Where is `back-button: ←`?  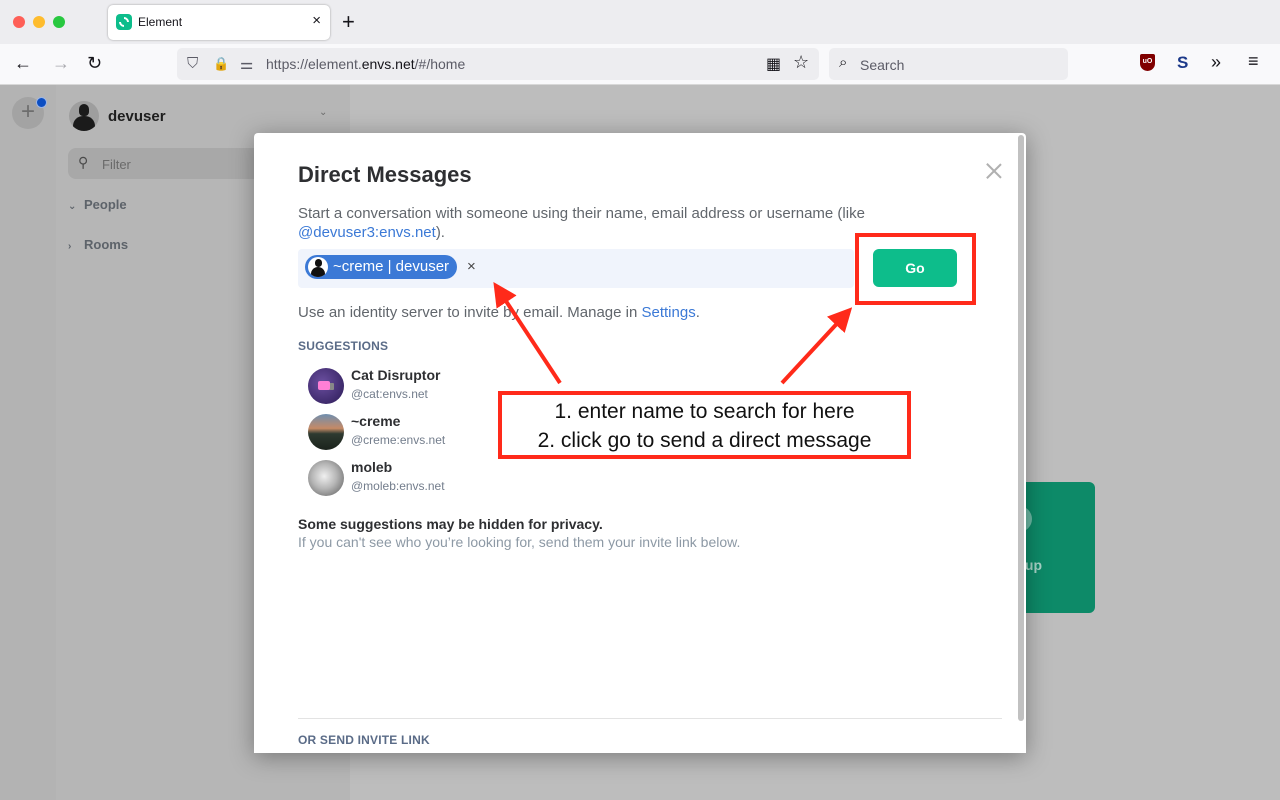
back-button: ← is located at coordinates (23, 63).